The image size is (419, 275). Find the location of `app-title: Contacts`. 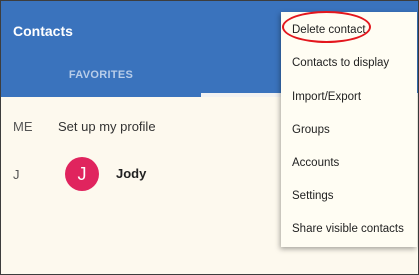

app-title: Contacts is located at coordinates (43, 31).